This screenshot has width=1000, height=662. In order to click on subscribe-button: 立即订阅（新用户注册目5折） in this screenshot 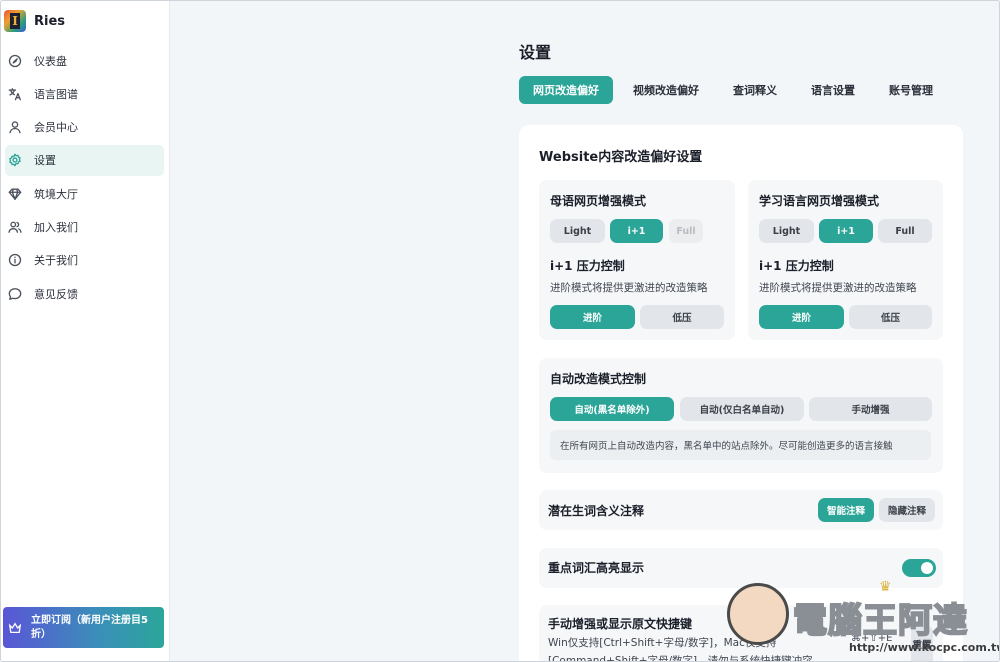, I will do `click(83, 627)`.